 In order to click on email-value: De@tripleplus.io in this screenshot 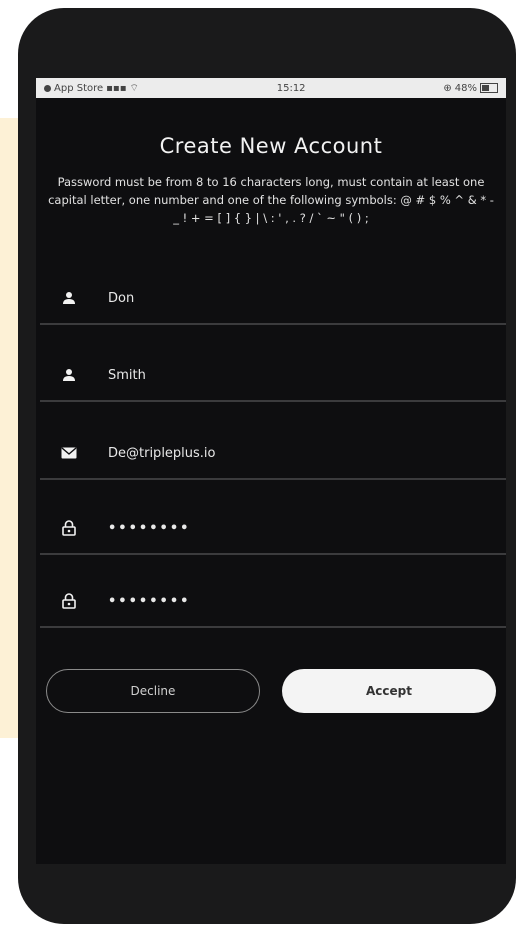, I will do `click(162, 453)`.